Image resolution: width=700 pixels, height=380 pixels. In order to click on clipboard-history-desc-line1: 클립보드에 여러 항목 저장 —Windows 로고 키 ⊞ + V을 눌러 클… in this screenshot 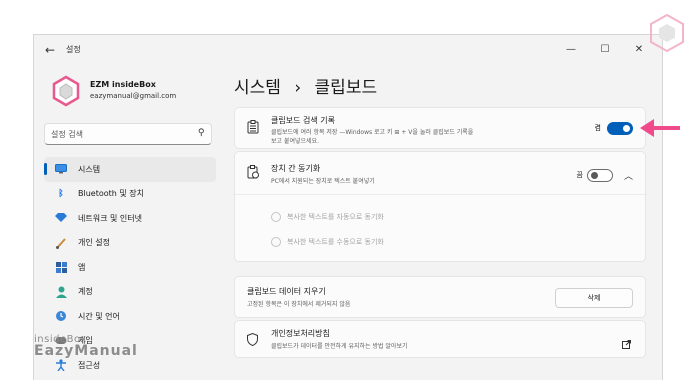, I will do `click(372, 132)`.